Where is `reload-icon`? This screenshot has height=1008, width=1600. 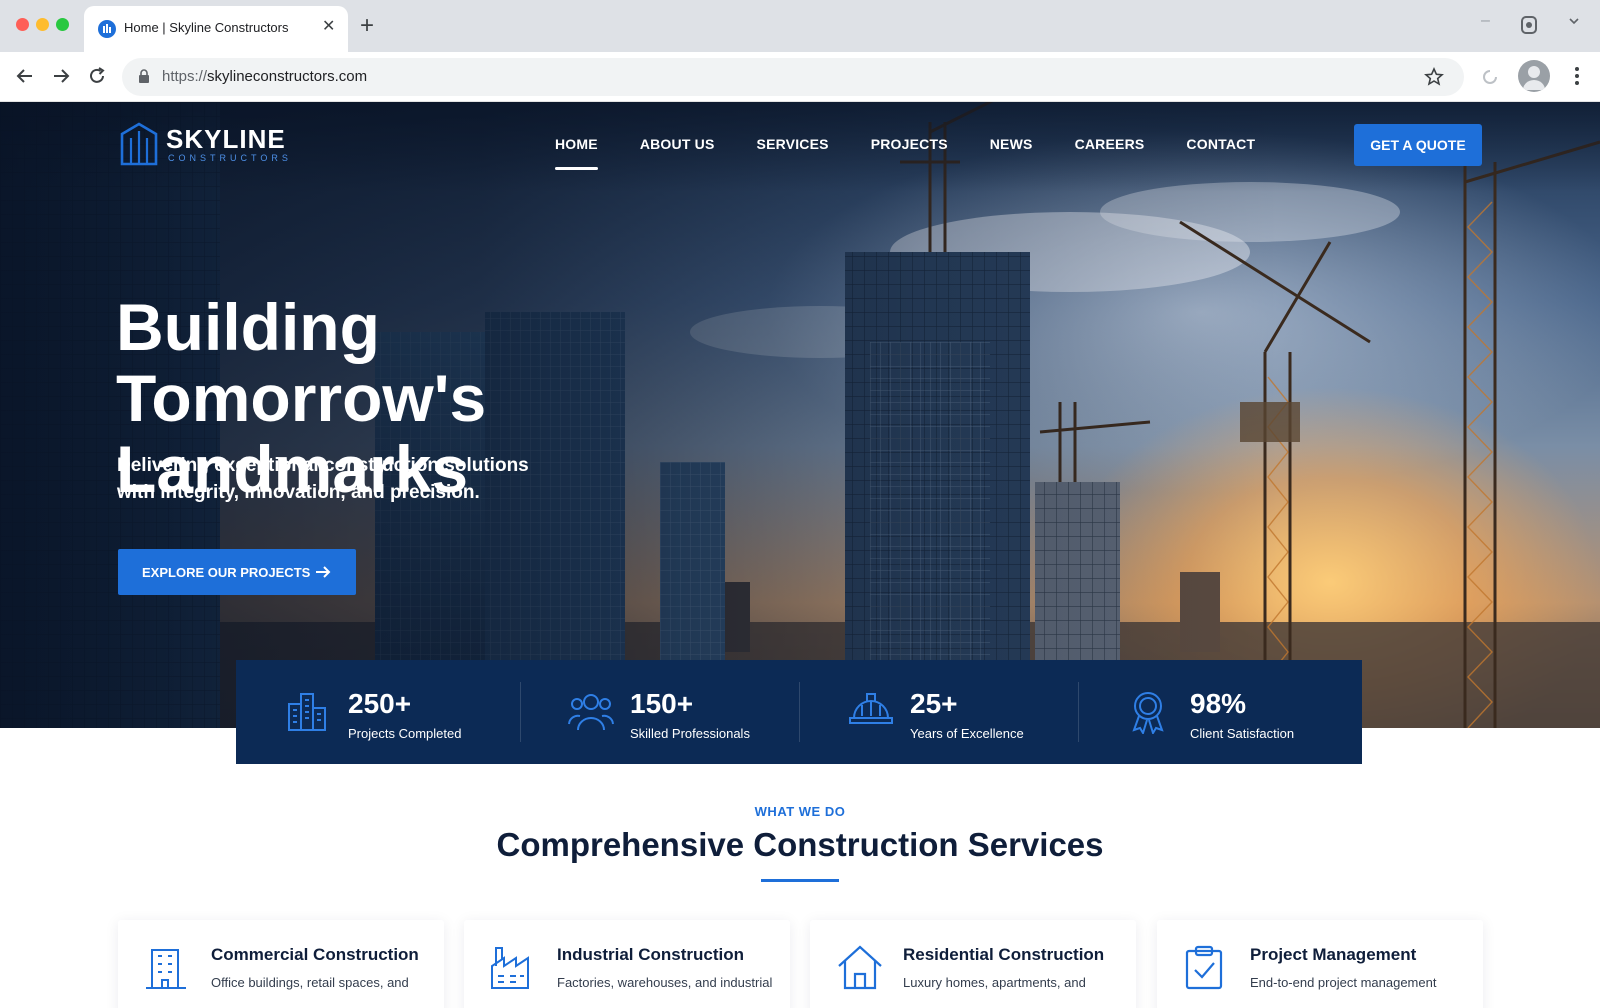
reload-icon is located at coordinates (97, 78).